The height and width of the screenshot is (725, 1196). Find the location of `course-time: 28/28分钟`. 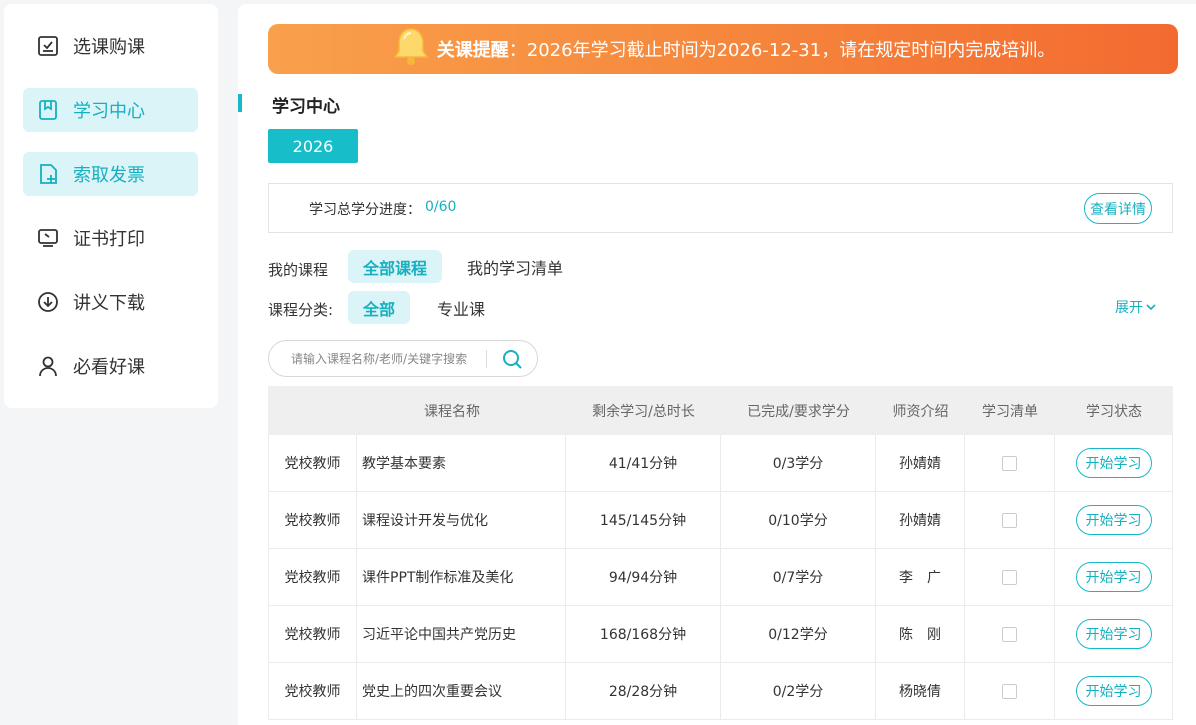

course-time: 28/28分钟 is located at coordinates (643, 691).